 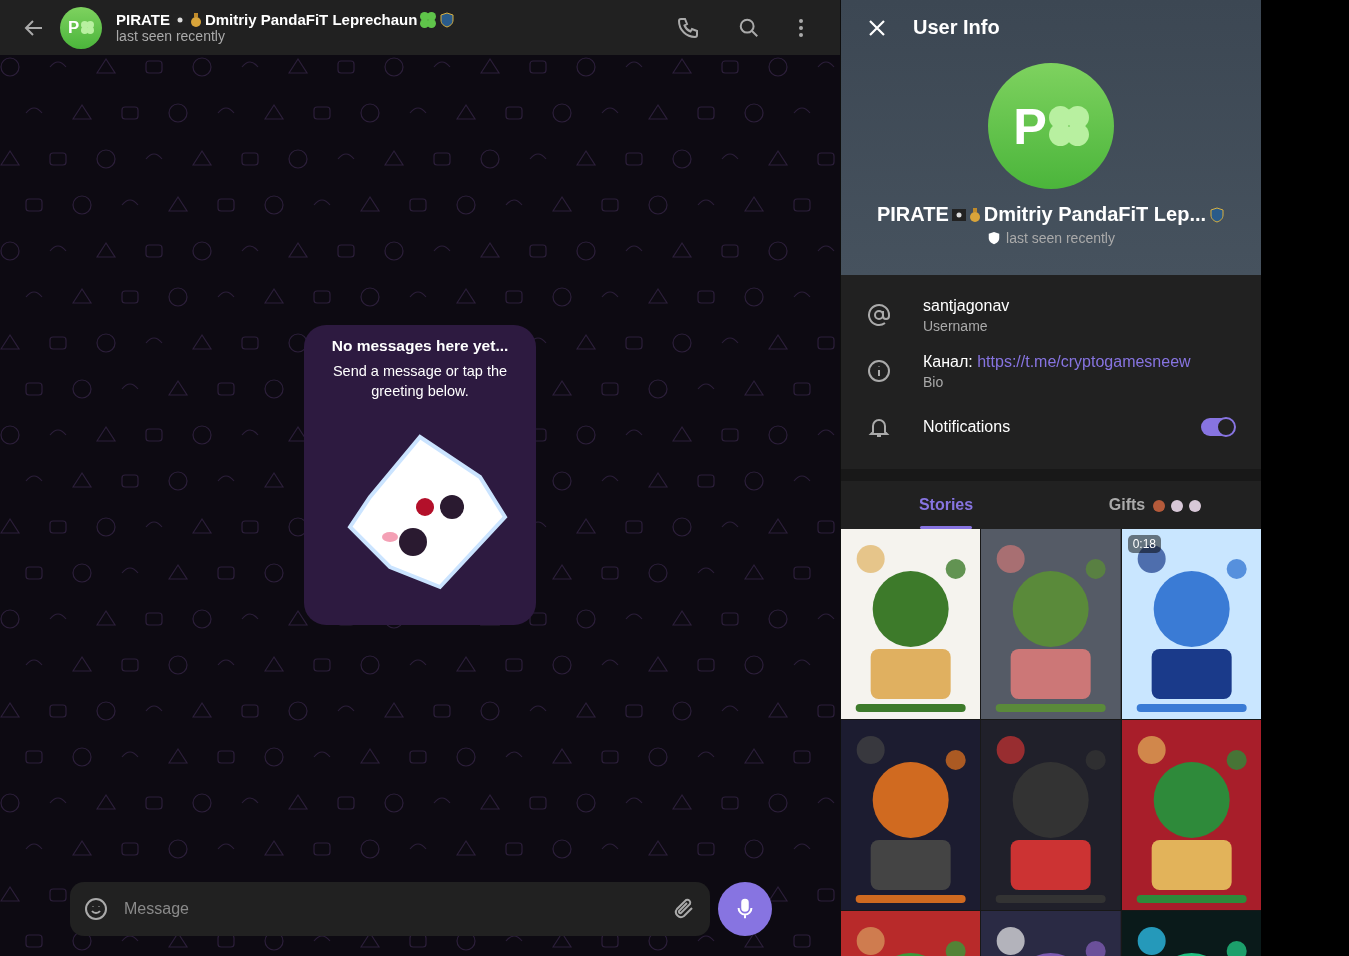 I want to click on username-text: santjagonav, so click(x=967, y=305).